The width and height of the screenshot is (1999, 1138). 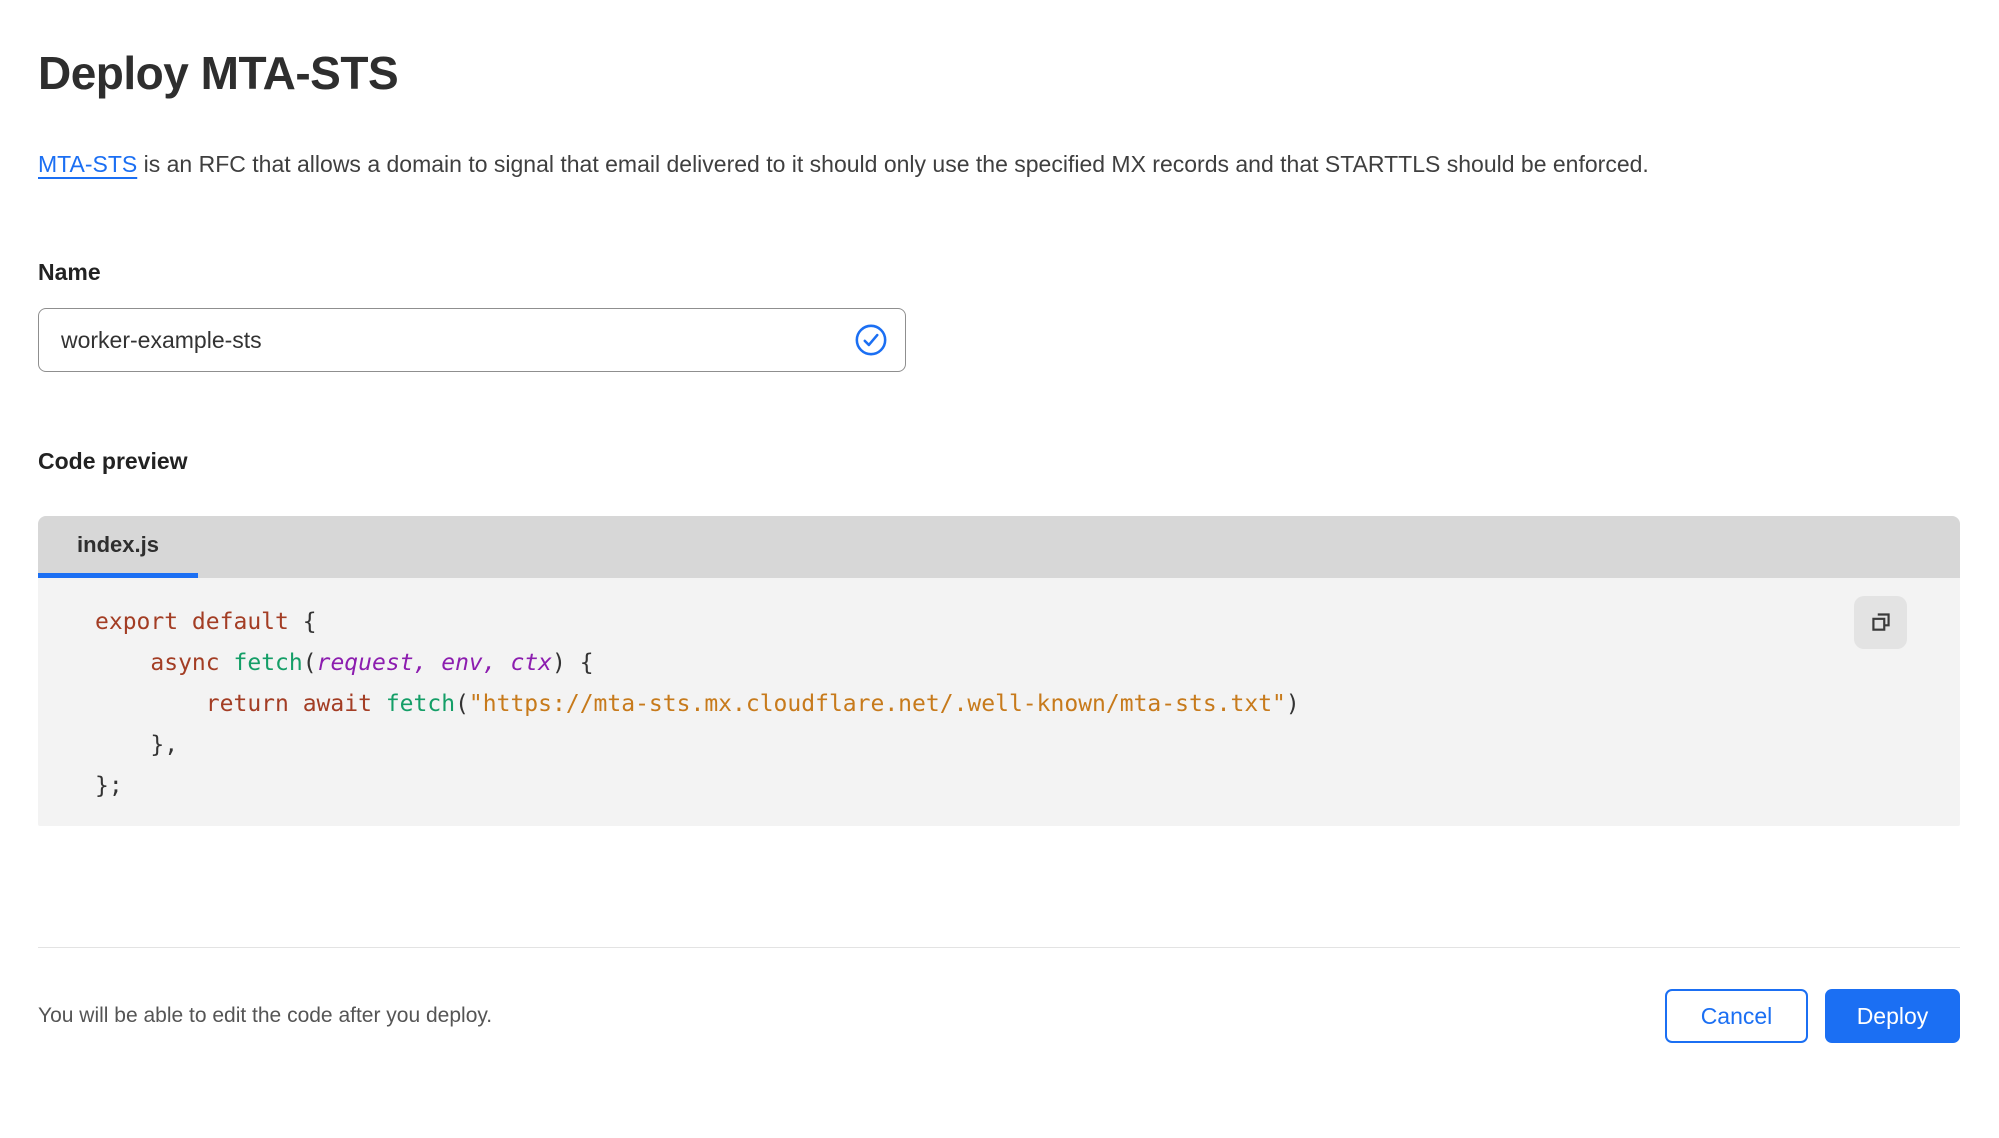 What do you see at coordinates (1812, 1016) in the screenshot?
I see `footer-actions: Cancel Deploy` at bounding box center [1812, 1016].